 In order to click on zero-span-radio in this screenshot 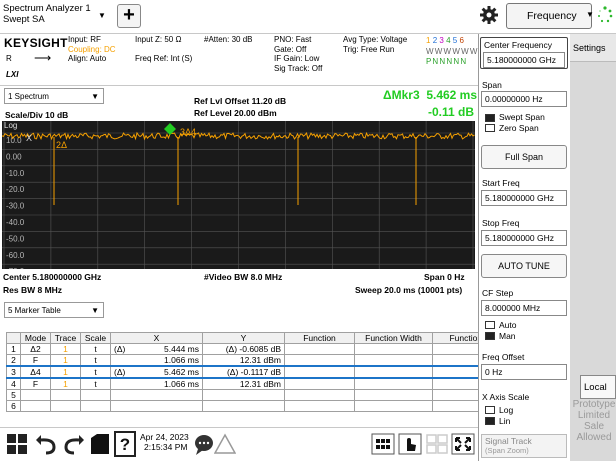, I will do `click(490, 128)`.